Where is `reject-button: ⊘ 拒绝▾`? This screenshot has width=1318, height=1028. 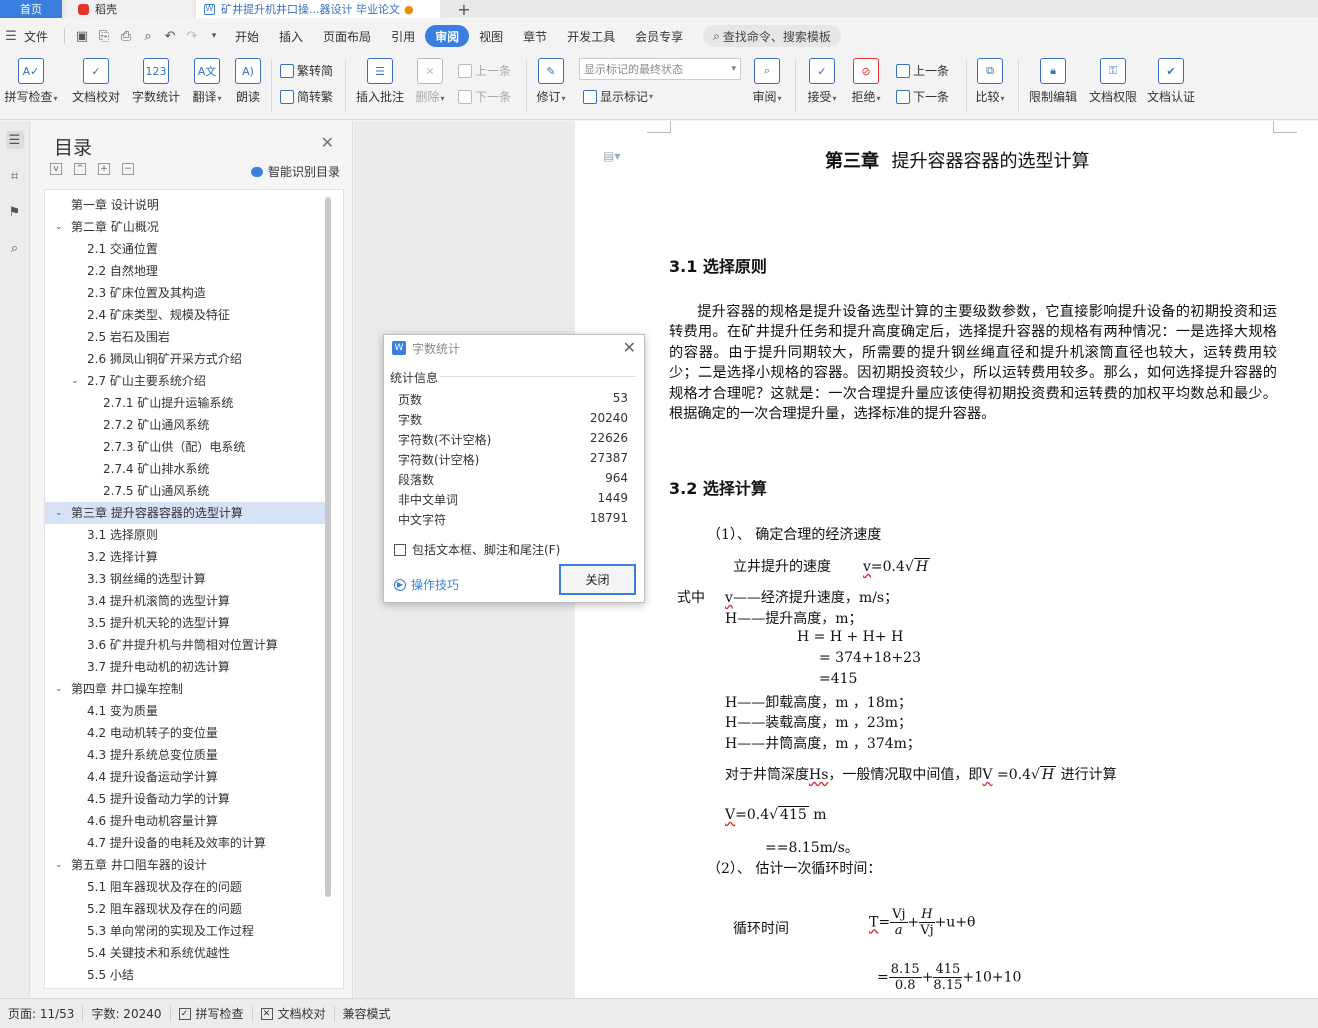 reject-button: ⊘ 拒绝▾ is located at coordinates (866, 79).